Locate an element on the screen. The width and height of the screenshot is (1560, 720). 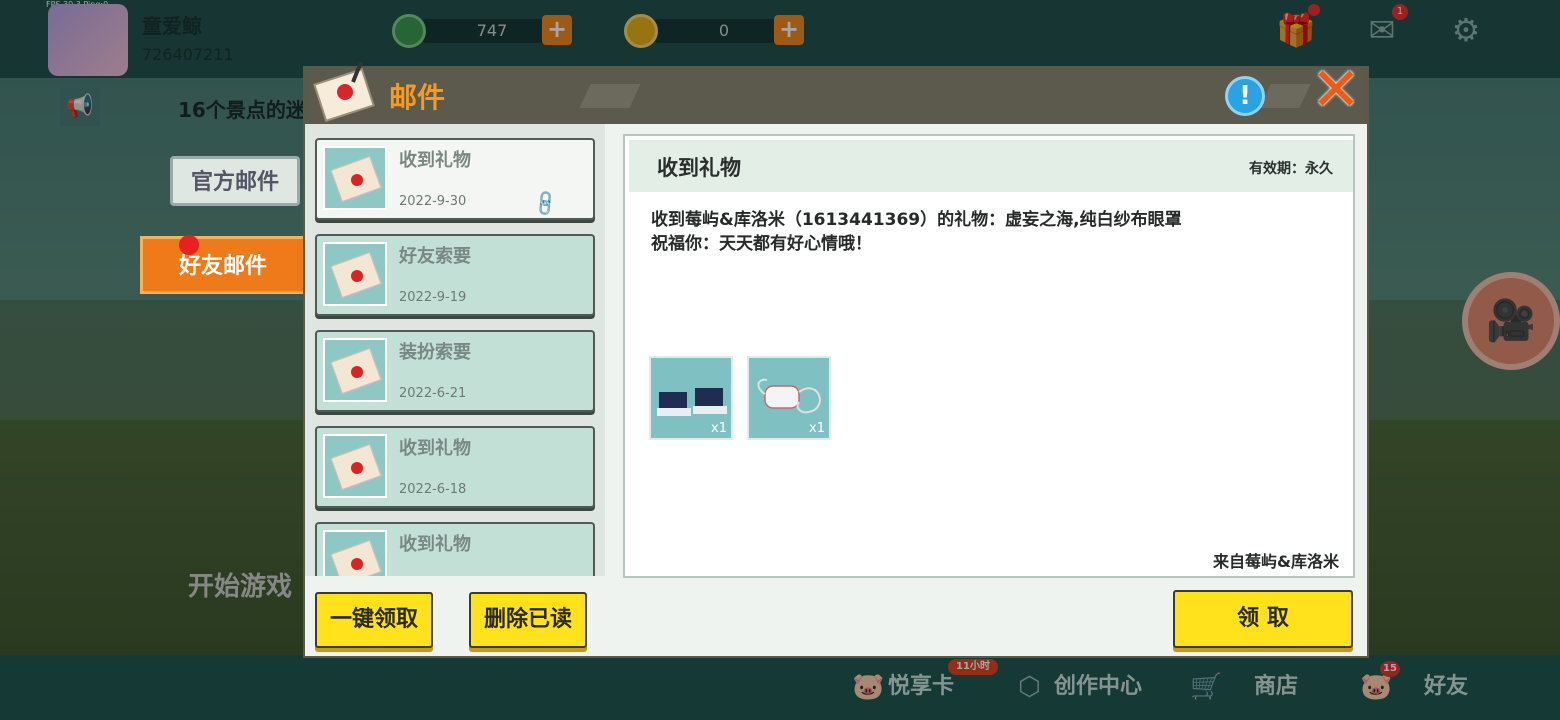
mail-list-item: 收到礼物 2022-6-18 is located at coordinates (455, 467).